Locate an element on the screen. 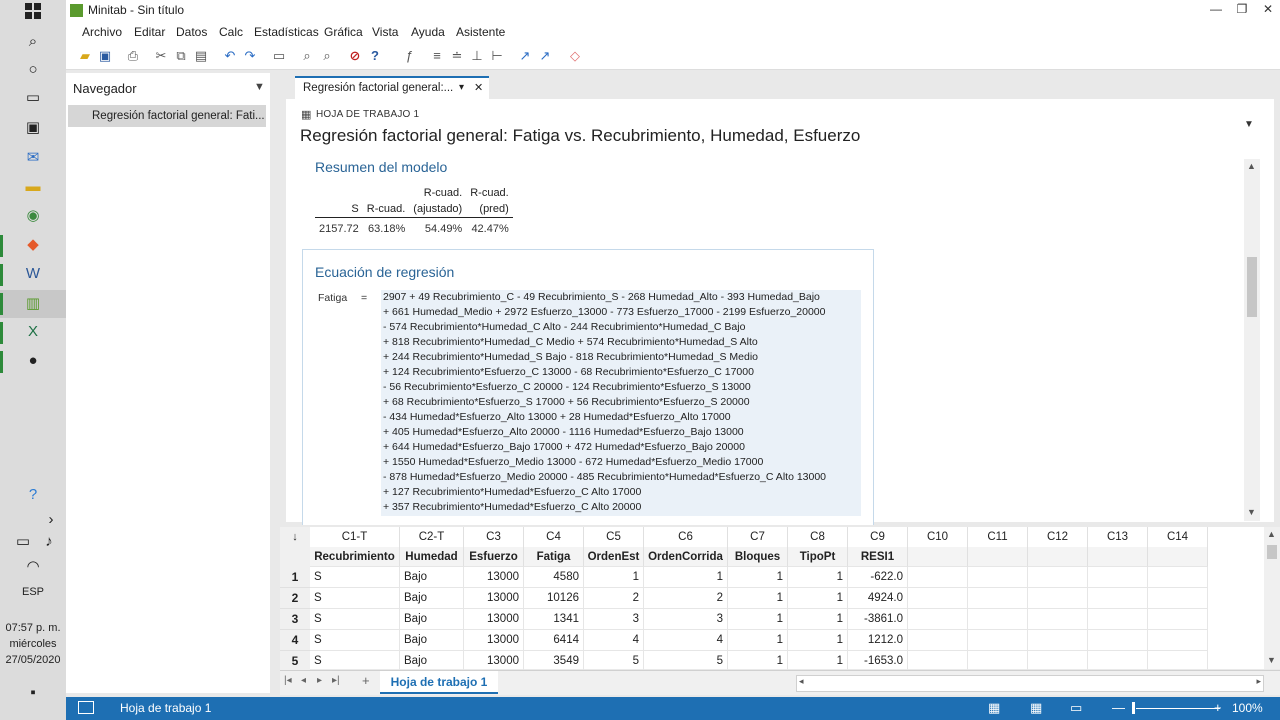 The height and width of the screenshot is (720, 1280). menu-editar: Editar is located at coordinates (149, 32).